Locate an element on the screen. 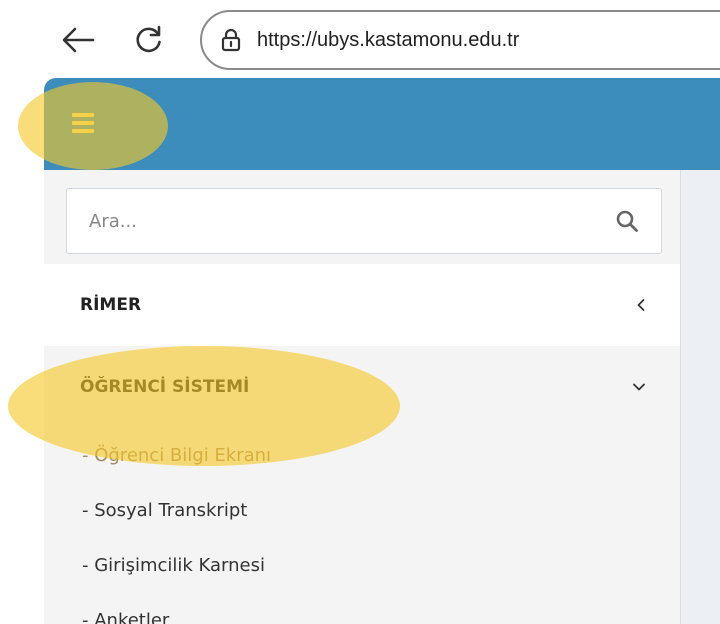 This screenshot has height=624, width=720. arrow-left-icon is located at coordinates (78, 40).